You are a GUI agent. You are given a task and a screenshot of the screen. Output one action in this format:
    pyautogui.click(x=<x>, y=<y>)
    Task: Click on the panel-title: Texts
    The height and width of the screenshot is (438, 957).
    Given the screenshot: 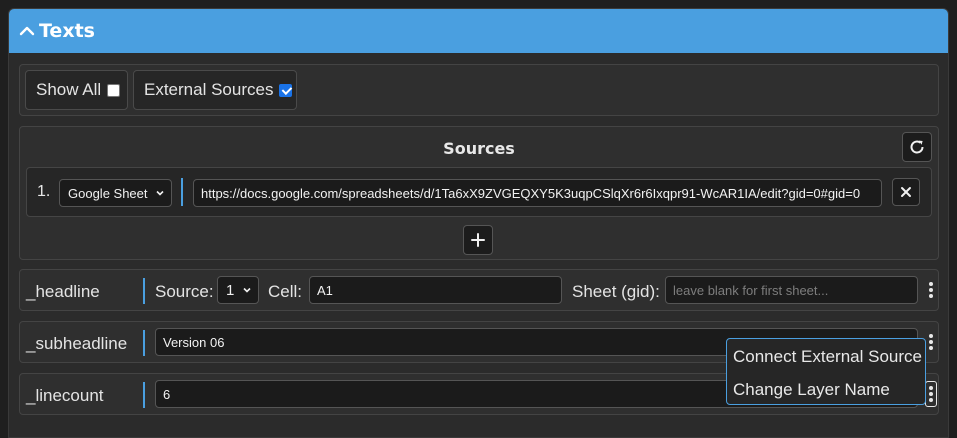 What is the action you would take?
    pyautogui.click(x=67, y=31)
    